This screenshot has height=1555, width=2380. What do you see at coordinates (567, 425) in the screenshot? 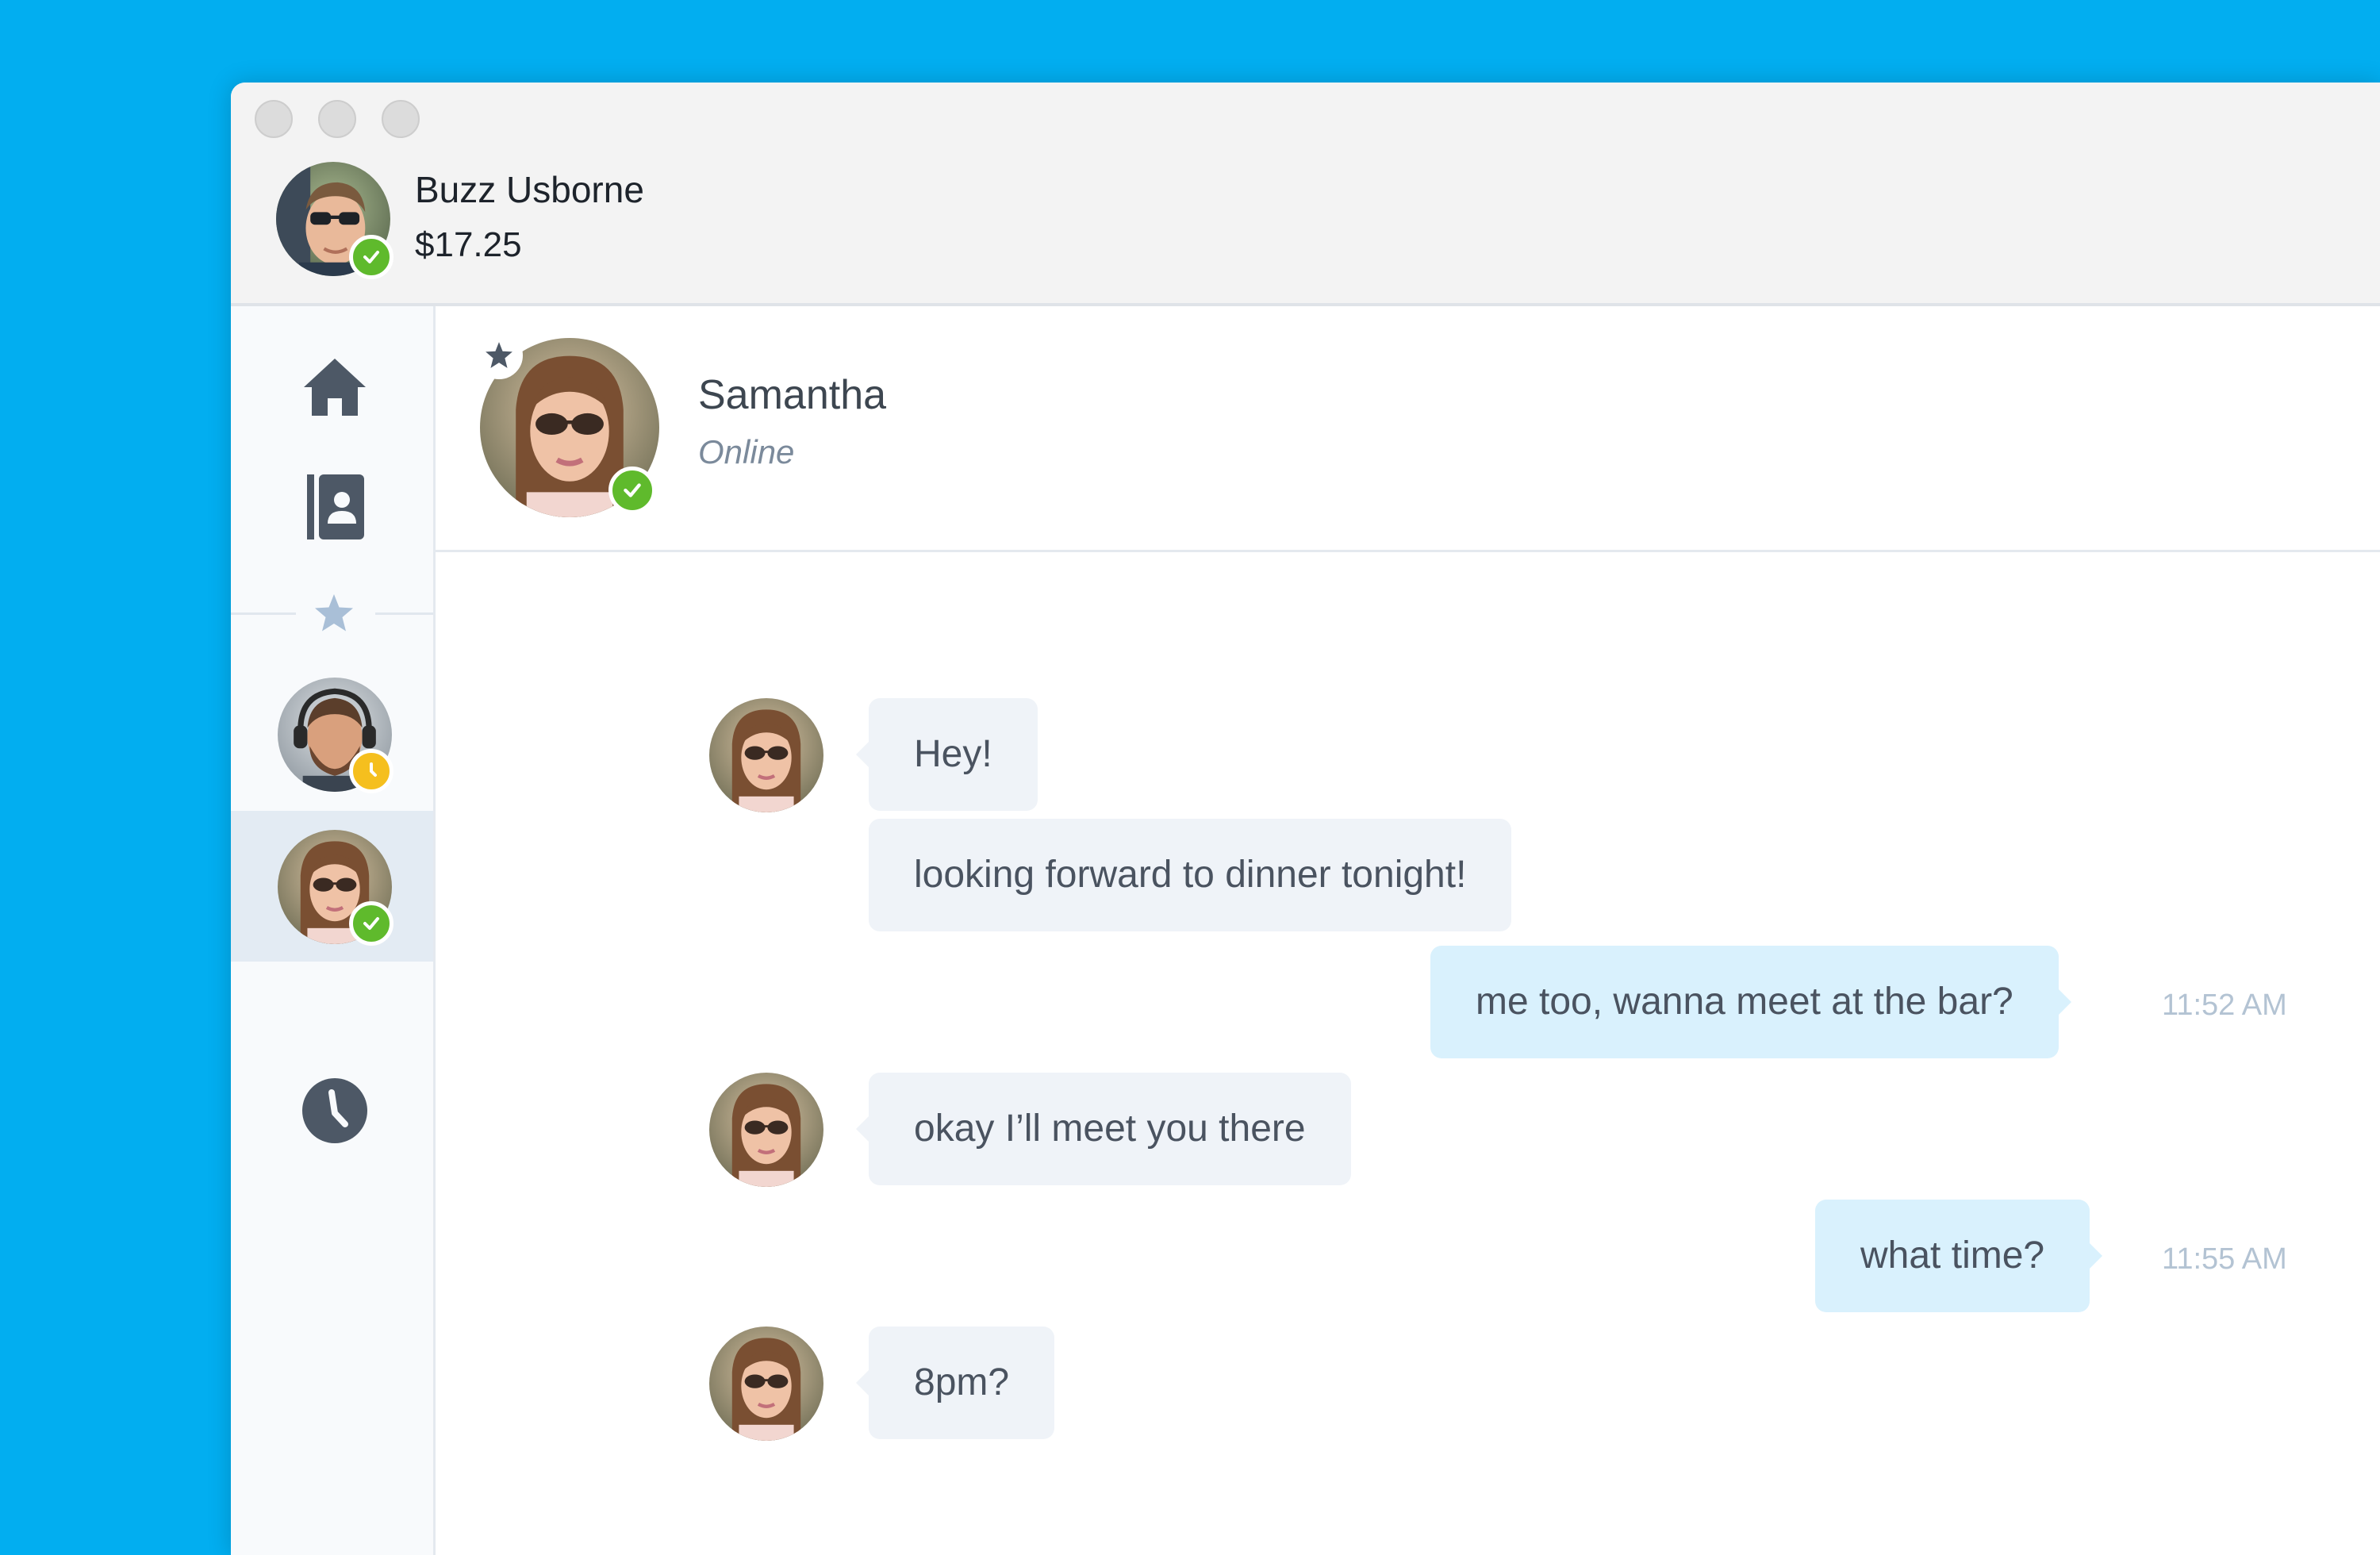
I see `contact-avatar` at bounding box center [567, 425].